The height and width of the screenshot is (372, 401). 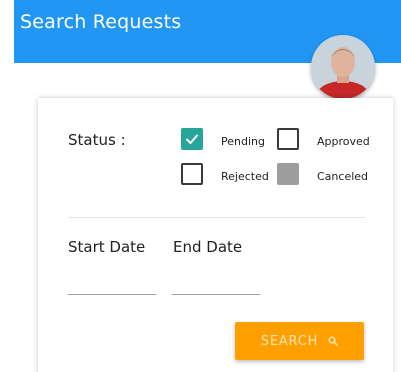 I want to click on approved-label: Approved, so click(x=343, y=141).